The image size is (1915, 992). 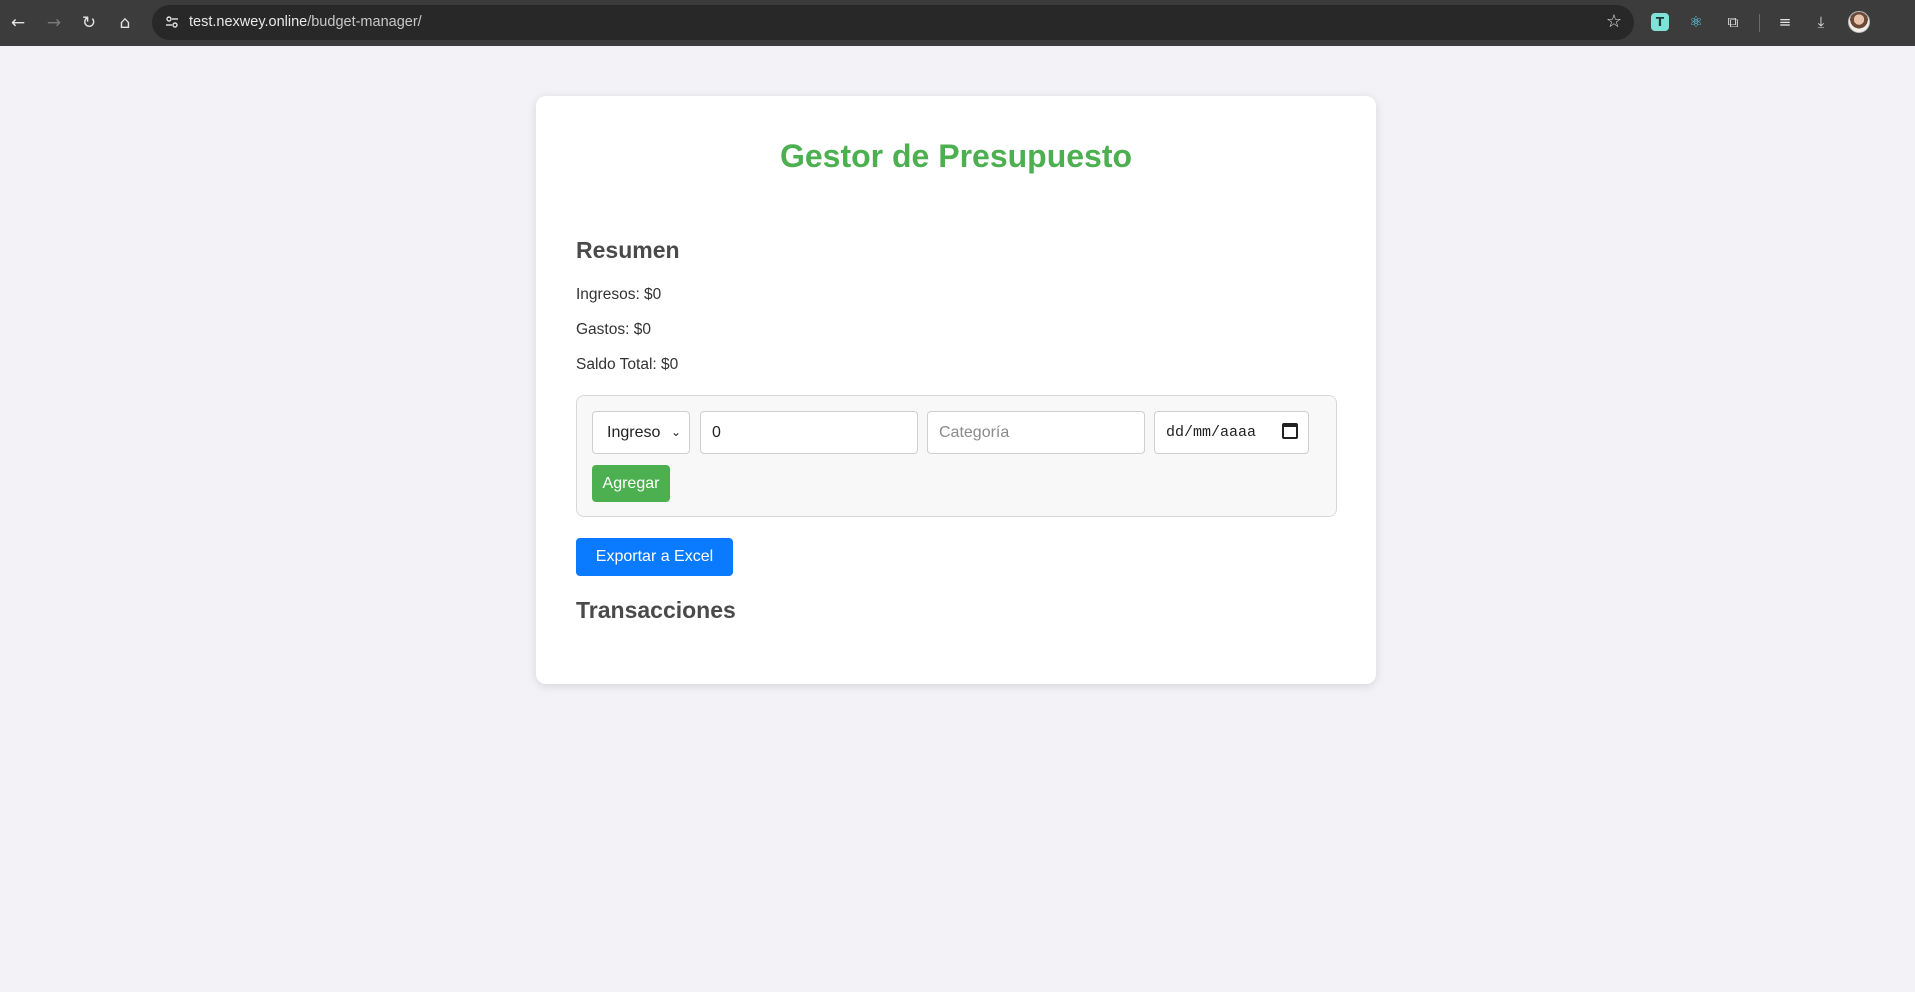 I want to click on page-title: Gestor de Presupuesto, so click(x=956, y=156).